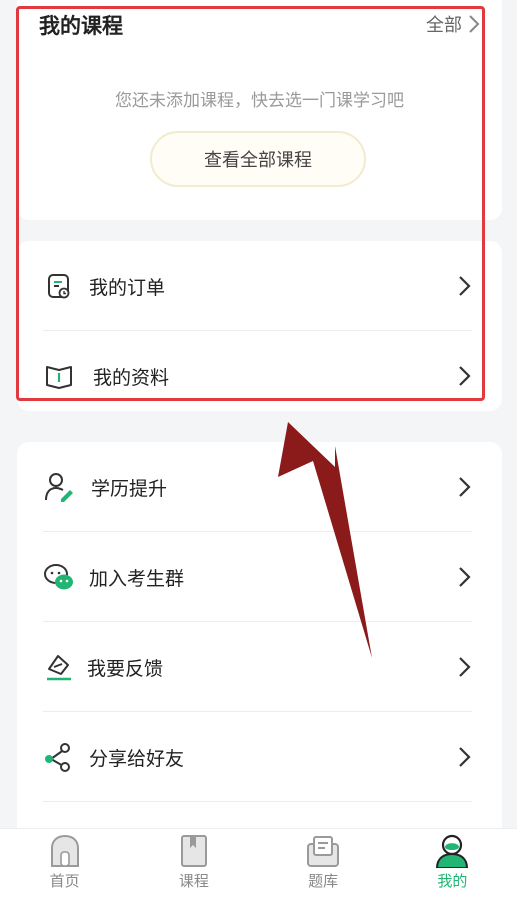  I want to click on tab-label: 我的, so click(452, 881).